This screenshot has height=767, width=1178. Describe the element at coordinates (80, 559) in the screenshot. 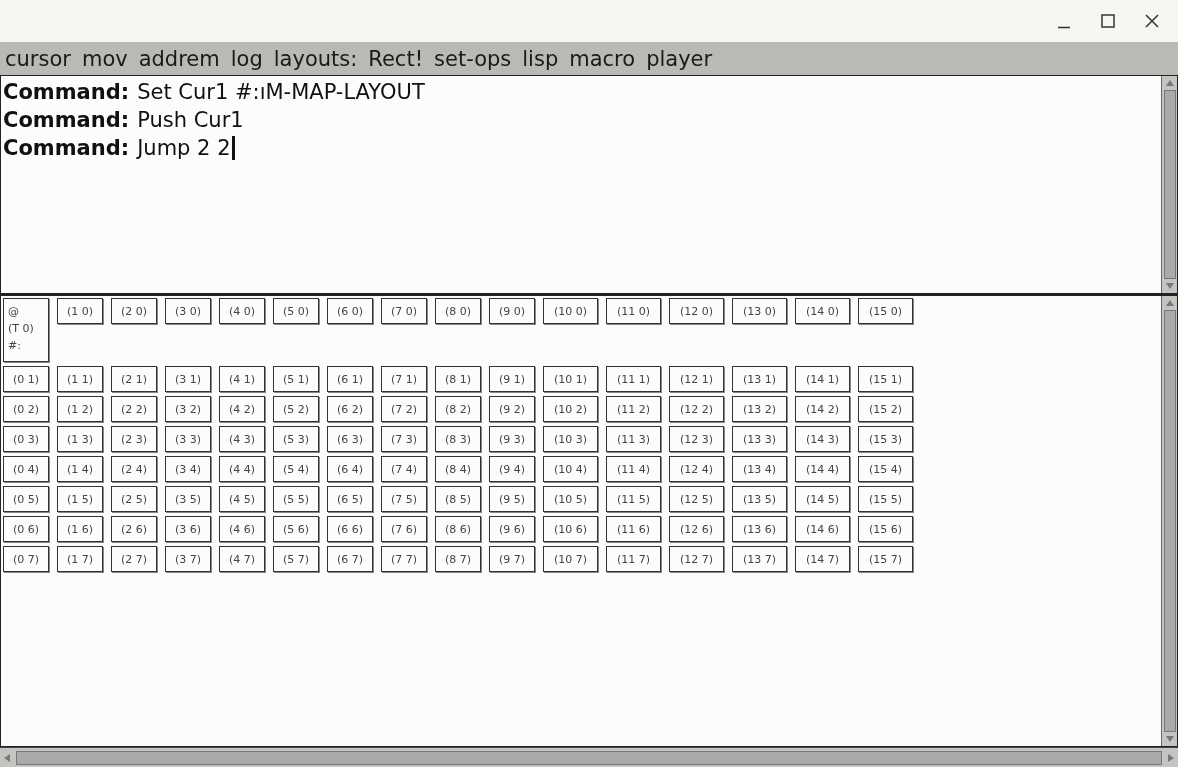

I see `grid-cell: (1 7)` at that location.